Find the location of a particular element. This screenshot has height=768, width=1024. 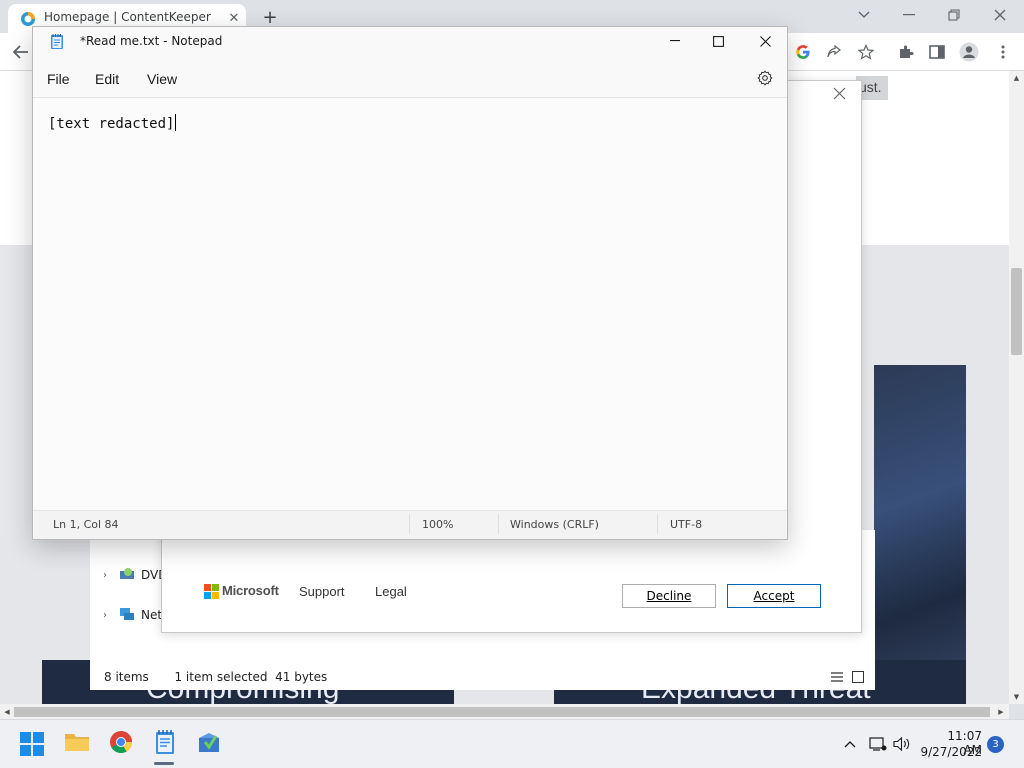

scroll-right-arrow-icon: ▶ is located at coordinates (1001, 711).